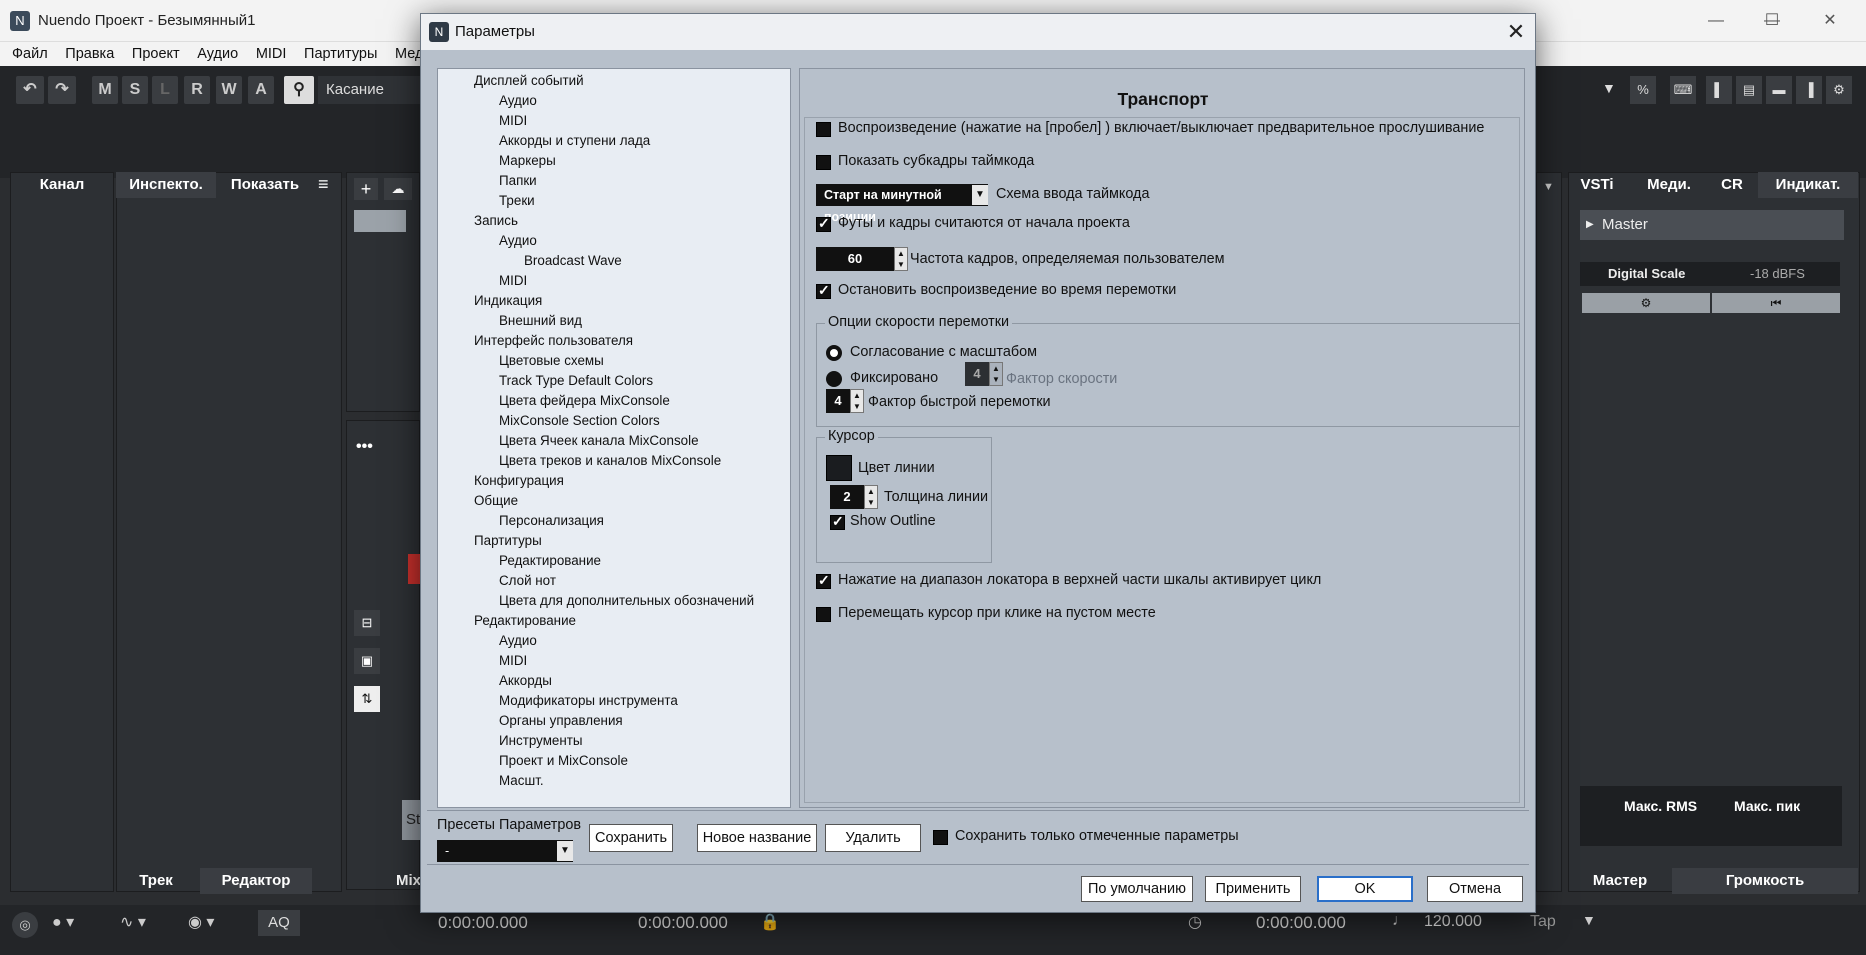 Image resolution: width=1866 pixels, height=955 pixels. I want to click on expand-arrow-icon: ▶, so click(1590, 225).